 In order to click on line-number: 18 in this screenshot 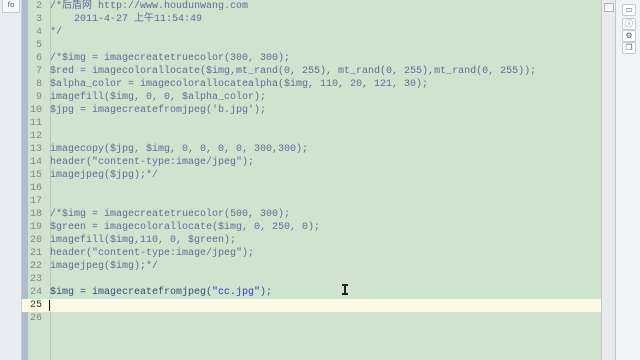, I will do `click(35, 214)`.